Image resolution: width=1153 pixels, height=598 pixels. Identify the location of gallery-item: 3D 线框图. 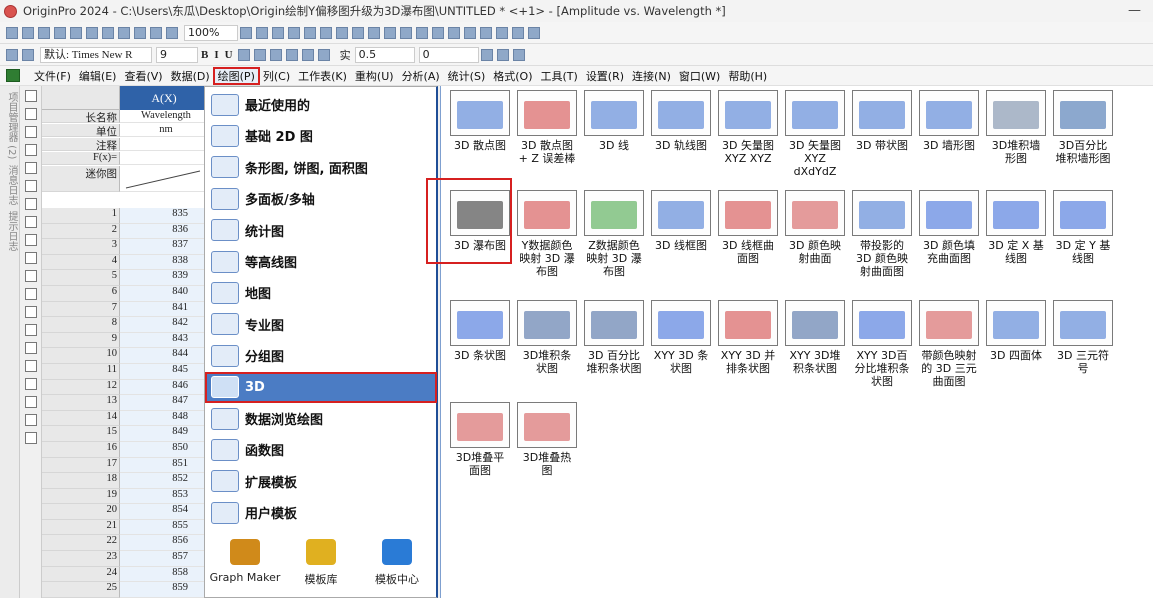
(681, 221).